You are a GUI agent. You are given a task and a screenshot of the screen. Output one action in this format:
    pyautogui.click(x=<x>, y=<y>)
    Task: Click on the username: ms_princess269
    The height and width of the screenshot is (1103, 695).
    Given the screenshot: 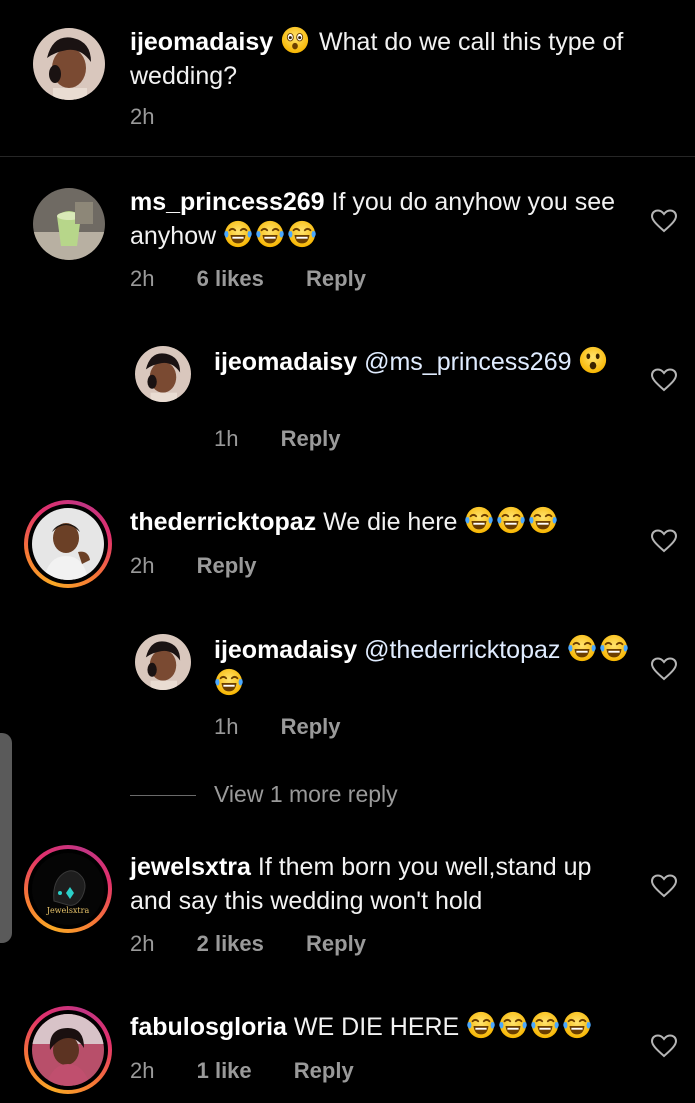 What is the action you would take?
    pyautogui.click(x=227, y=202)
    